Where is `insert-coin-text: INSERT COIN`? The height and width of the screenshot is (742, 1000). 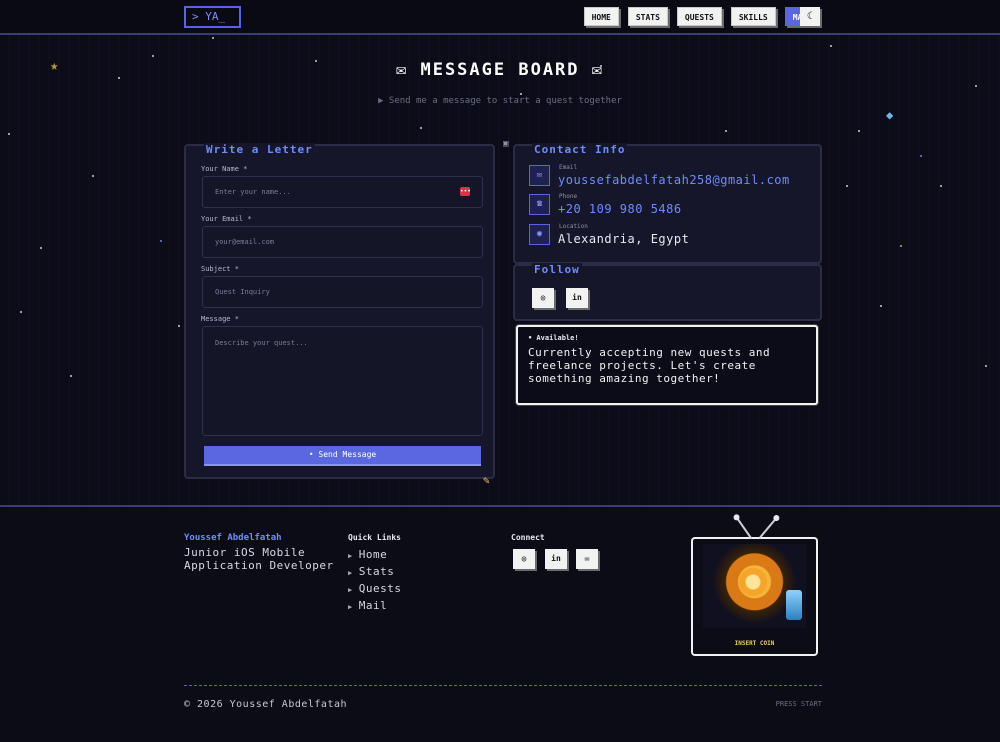
insert-coin-text: INSERT COIN is located at coordinates (754, 643).